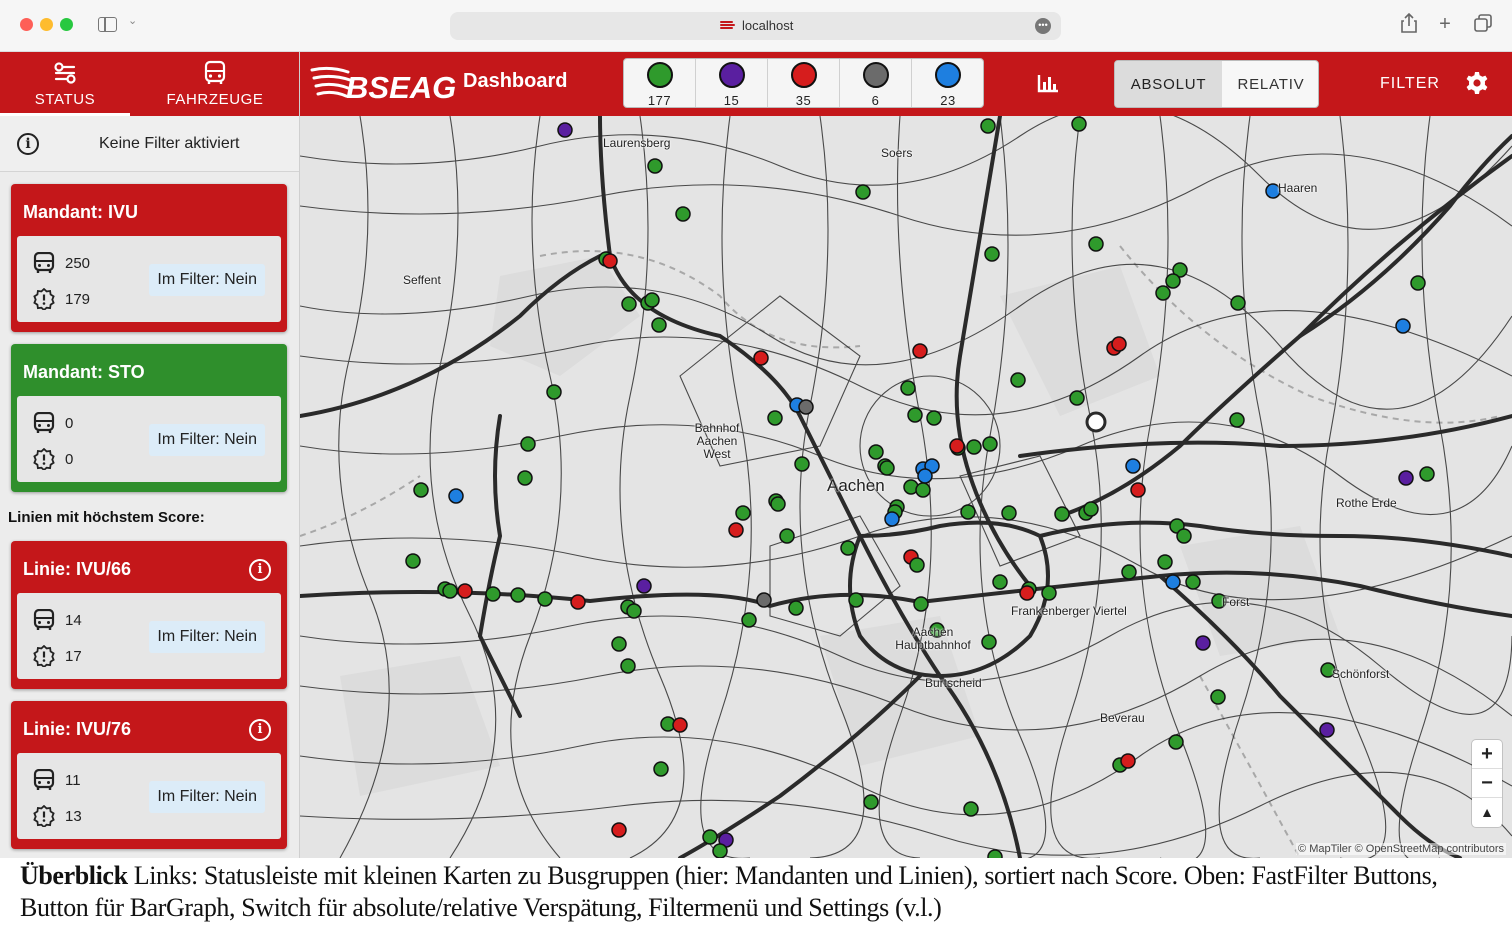 This screenshot has width=1512, height=925. What do you see at coordinates (804, 83) in the screenshot?
I see `fast-filter-red: 35` at bounding box center [804, 83].